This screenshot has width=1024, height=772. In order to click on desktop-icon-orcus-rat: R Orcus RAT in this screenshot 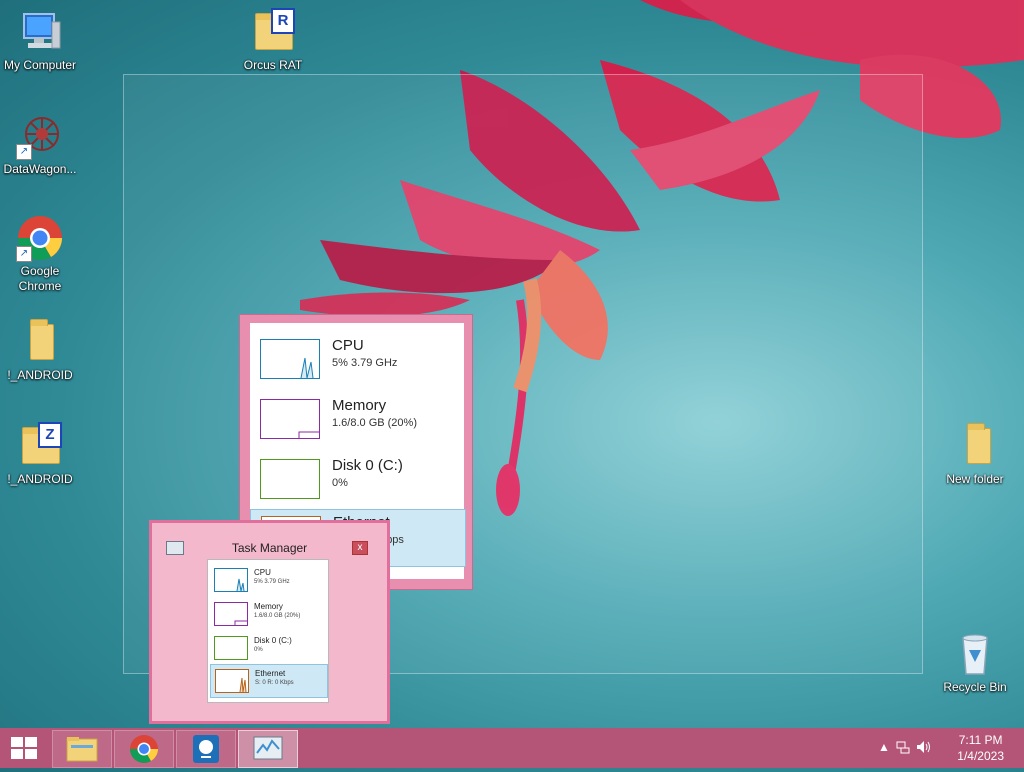, I will do `click(273, 40)`.